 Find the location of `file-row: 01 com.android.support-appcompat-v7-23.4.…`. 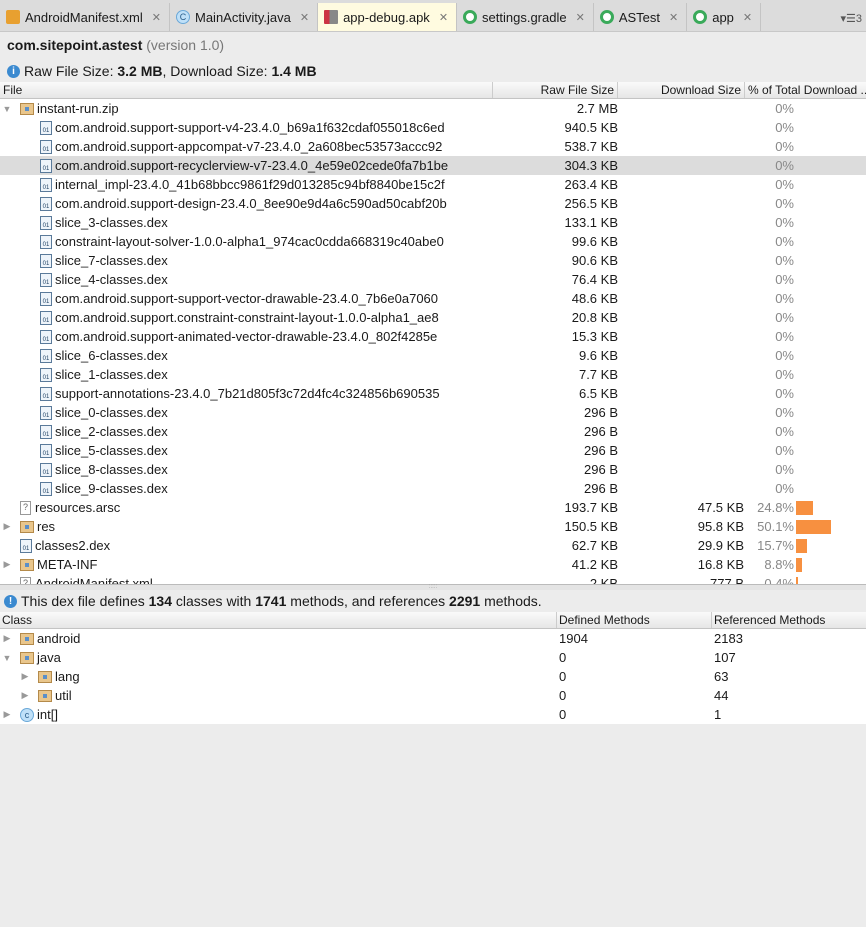

file-row: 01 com.android.support-appcompat-v7-23.4.… is located at coordinates (433, 146).